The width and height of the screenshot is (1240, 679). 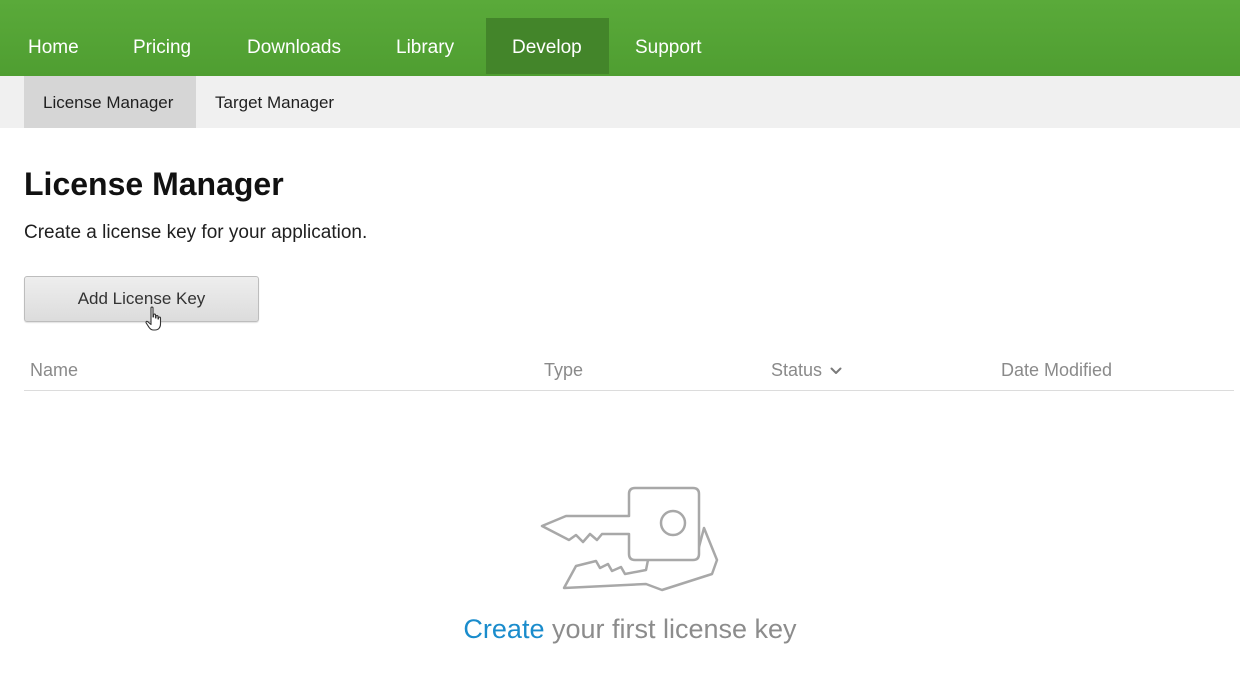 What do you see at coordinates (670, 629) in the screenshot?
I see `empty-state-message-text: your first license key` at bounding box center [670, 629].